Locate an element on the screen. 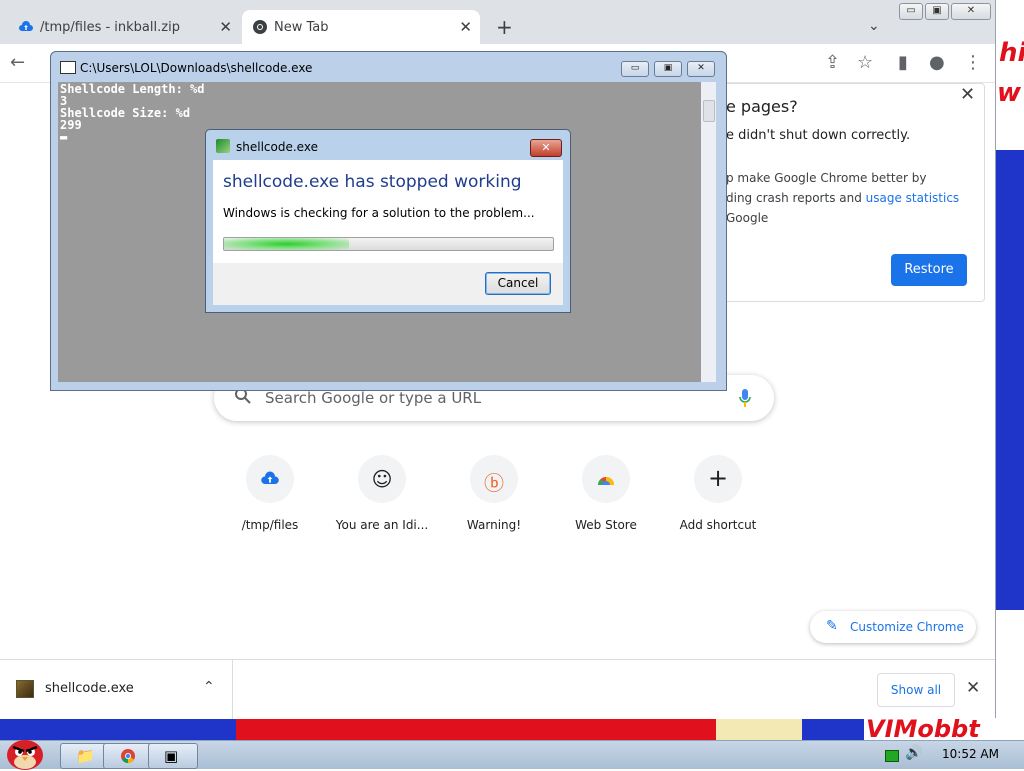  tab-title: /tmp/files - inkball.zip is located at coordinates (110, 27).